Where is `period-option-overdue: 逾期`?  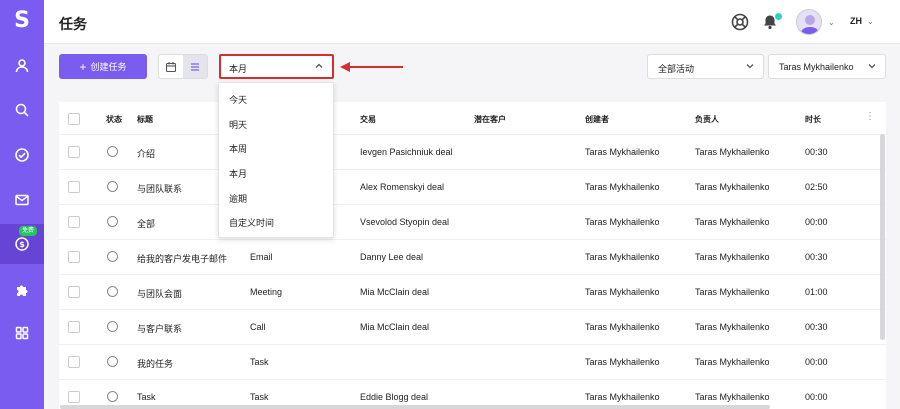
period-option-overdue: 逾期 is located at coordinates (238, 198).